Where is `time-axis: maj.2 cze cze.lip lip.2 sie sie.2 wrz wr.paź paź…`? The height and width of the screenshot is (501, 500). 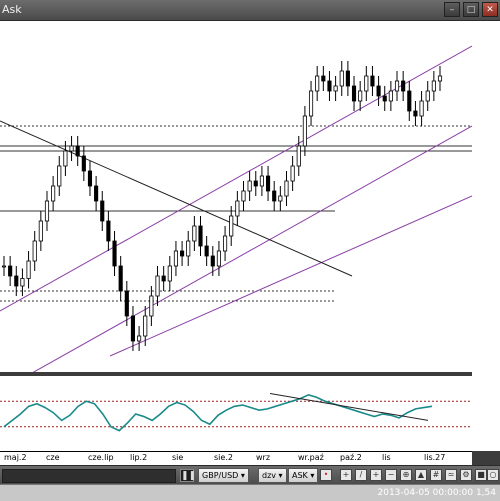
time-axis: maj.2 cze cze.lip lip.2 sie sie.2 wrz wr.paź paź… is located at coordinates (236, 458).